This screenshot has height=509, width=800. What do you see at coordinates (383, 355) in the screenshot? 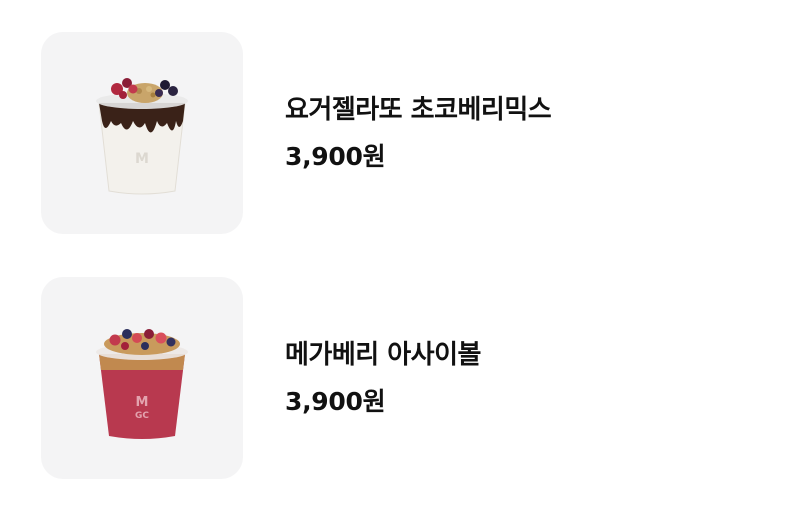
I see `item-name: 메가베리 아사이볼` at bounding box center [383, 355].